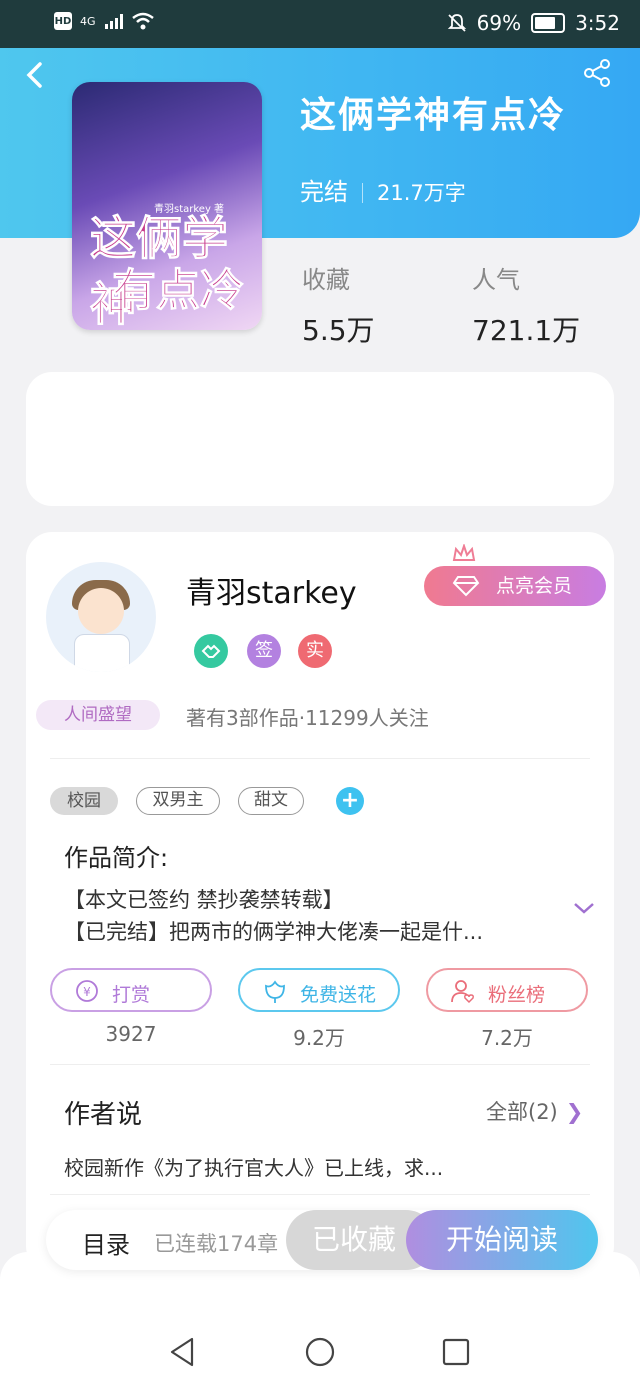 The width and height of the screenshot is (640, 1387). What do you see at coordinates (507, 1038) in the screenshot?
I see `fan-ranking-count: 7.2万` at bounding box center [507, 1038].